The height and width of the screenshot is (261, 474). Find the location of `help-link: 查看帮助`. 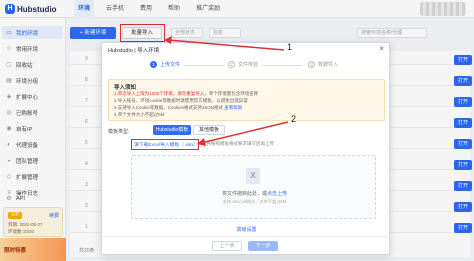

help-link: 查看帮助 is located at coordinates (233, 107).